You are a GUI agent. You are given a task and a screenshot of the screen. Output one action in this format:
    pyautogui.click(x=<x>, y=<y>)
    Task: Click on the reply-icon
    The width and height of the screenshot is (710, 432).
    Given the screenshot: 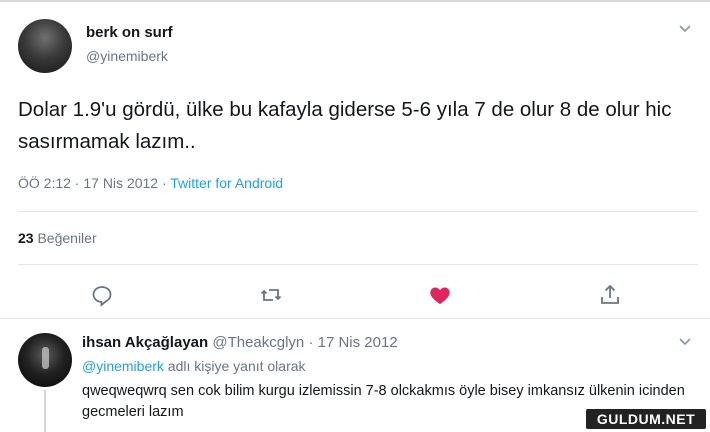 What is the action you would take?
    pyautogui.click(x=102, y=296)
    